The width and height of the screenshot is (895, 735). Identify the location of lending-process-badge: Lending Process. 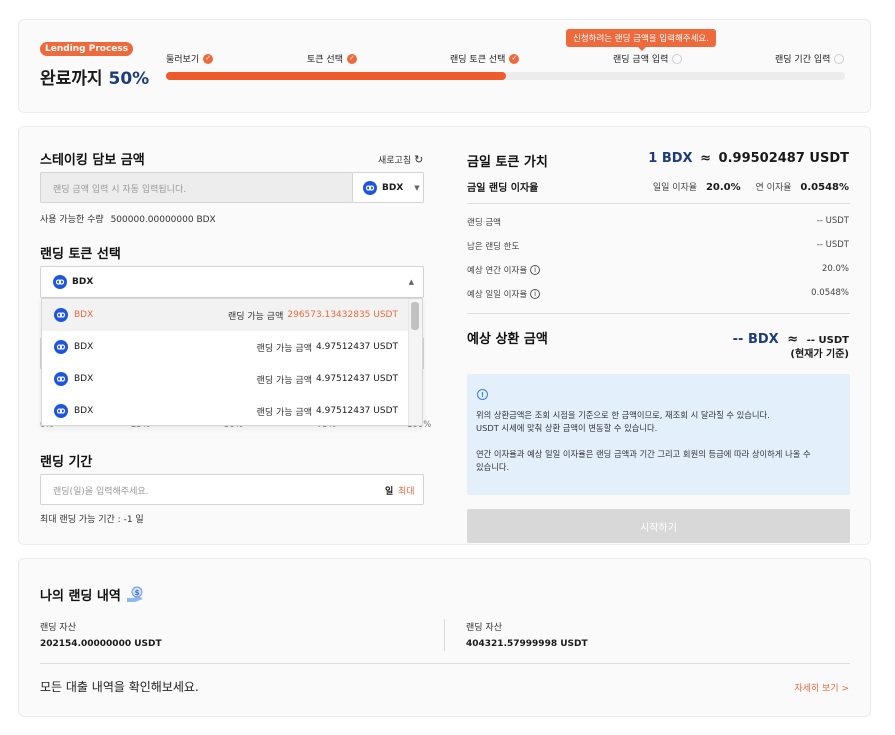
(87, 49).